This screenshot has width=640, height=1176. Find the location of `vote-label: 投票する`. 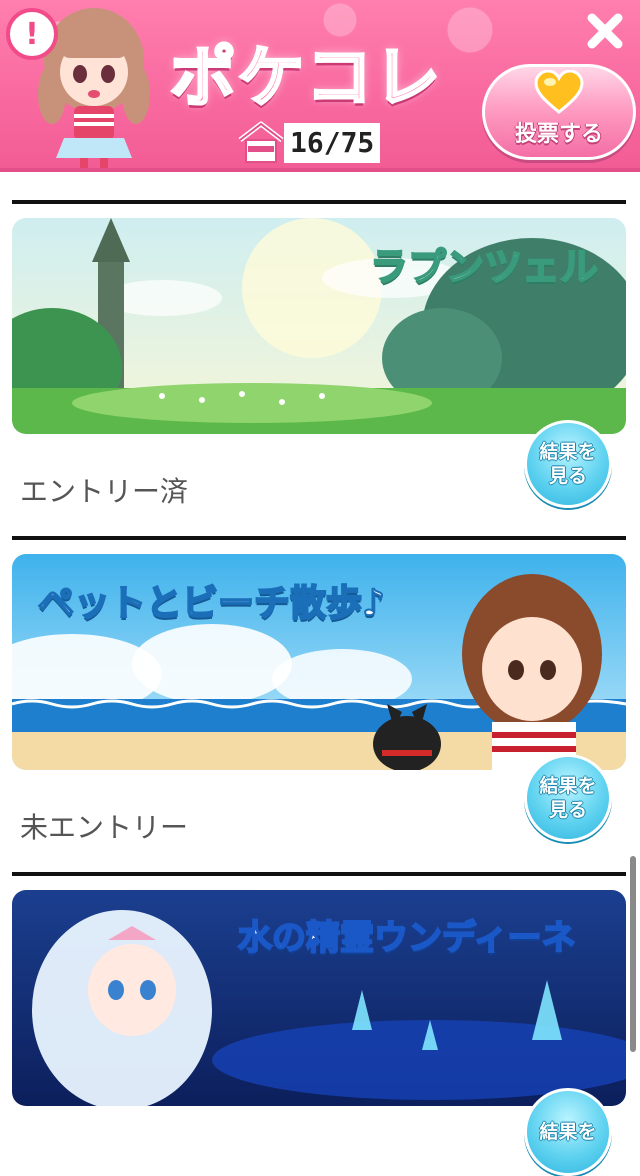

vote-label: 投票する is located at coordinates (558, 134).